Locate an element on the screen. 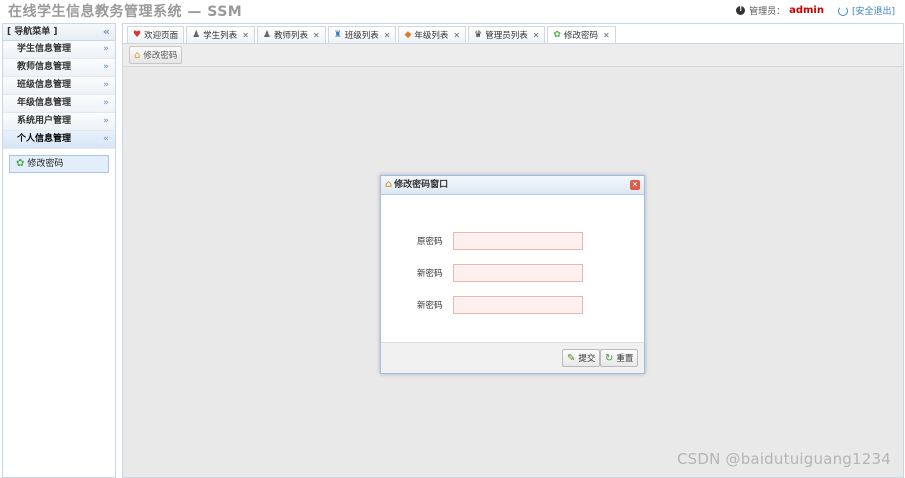 This screenshot has height=478, width=905. tab-welcome: ♥ 欢迎页面 is located at coordinates (156, 34).